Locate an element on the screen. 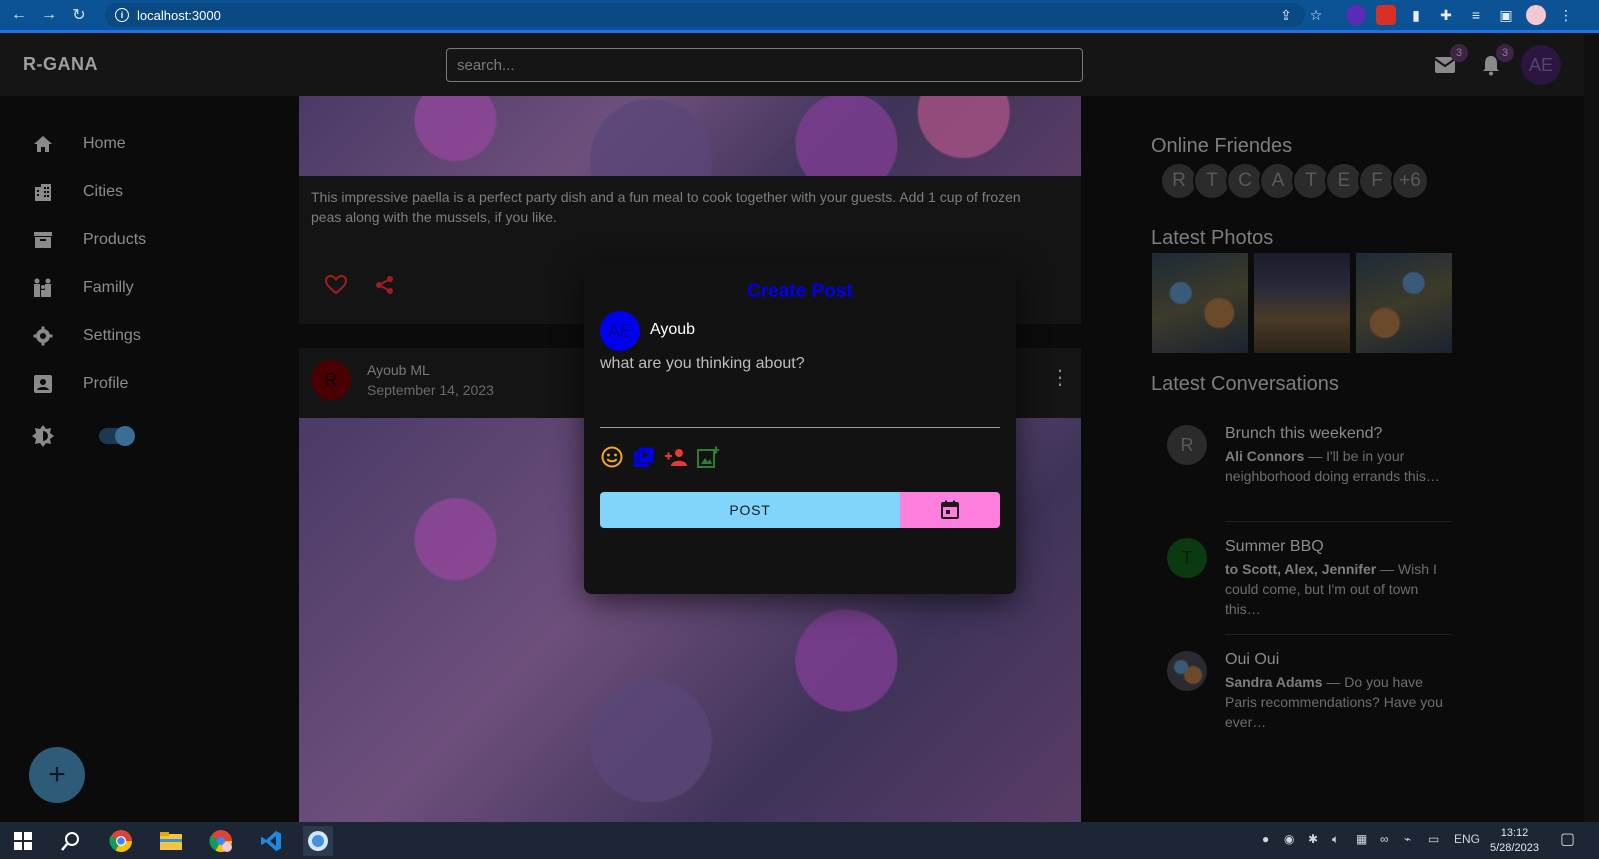  forward-icon: → is located at coordinates (49, 15).